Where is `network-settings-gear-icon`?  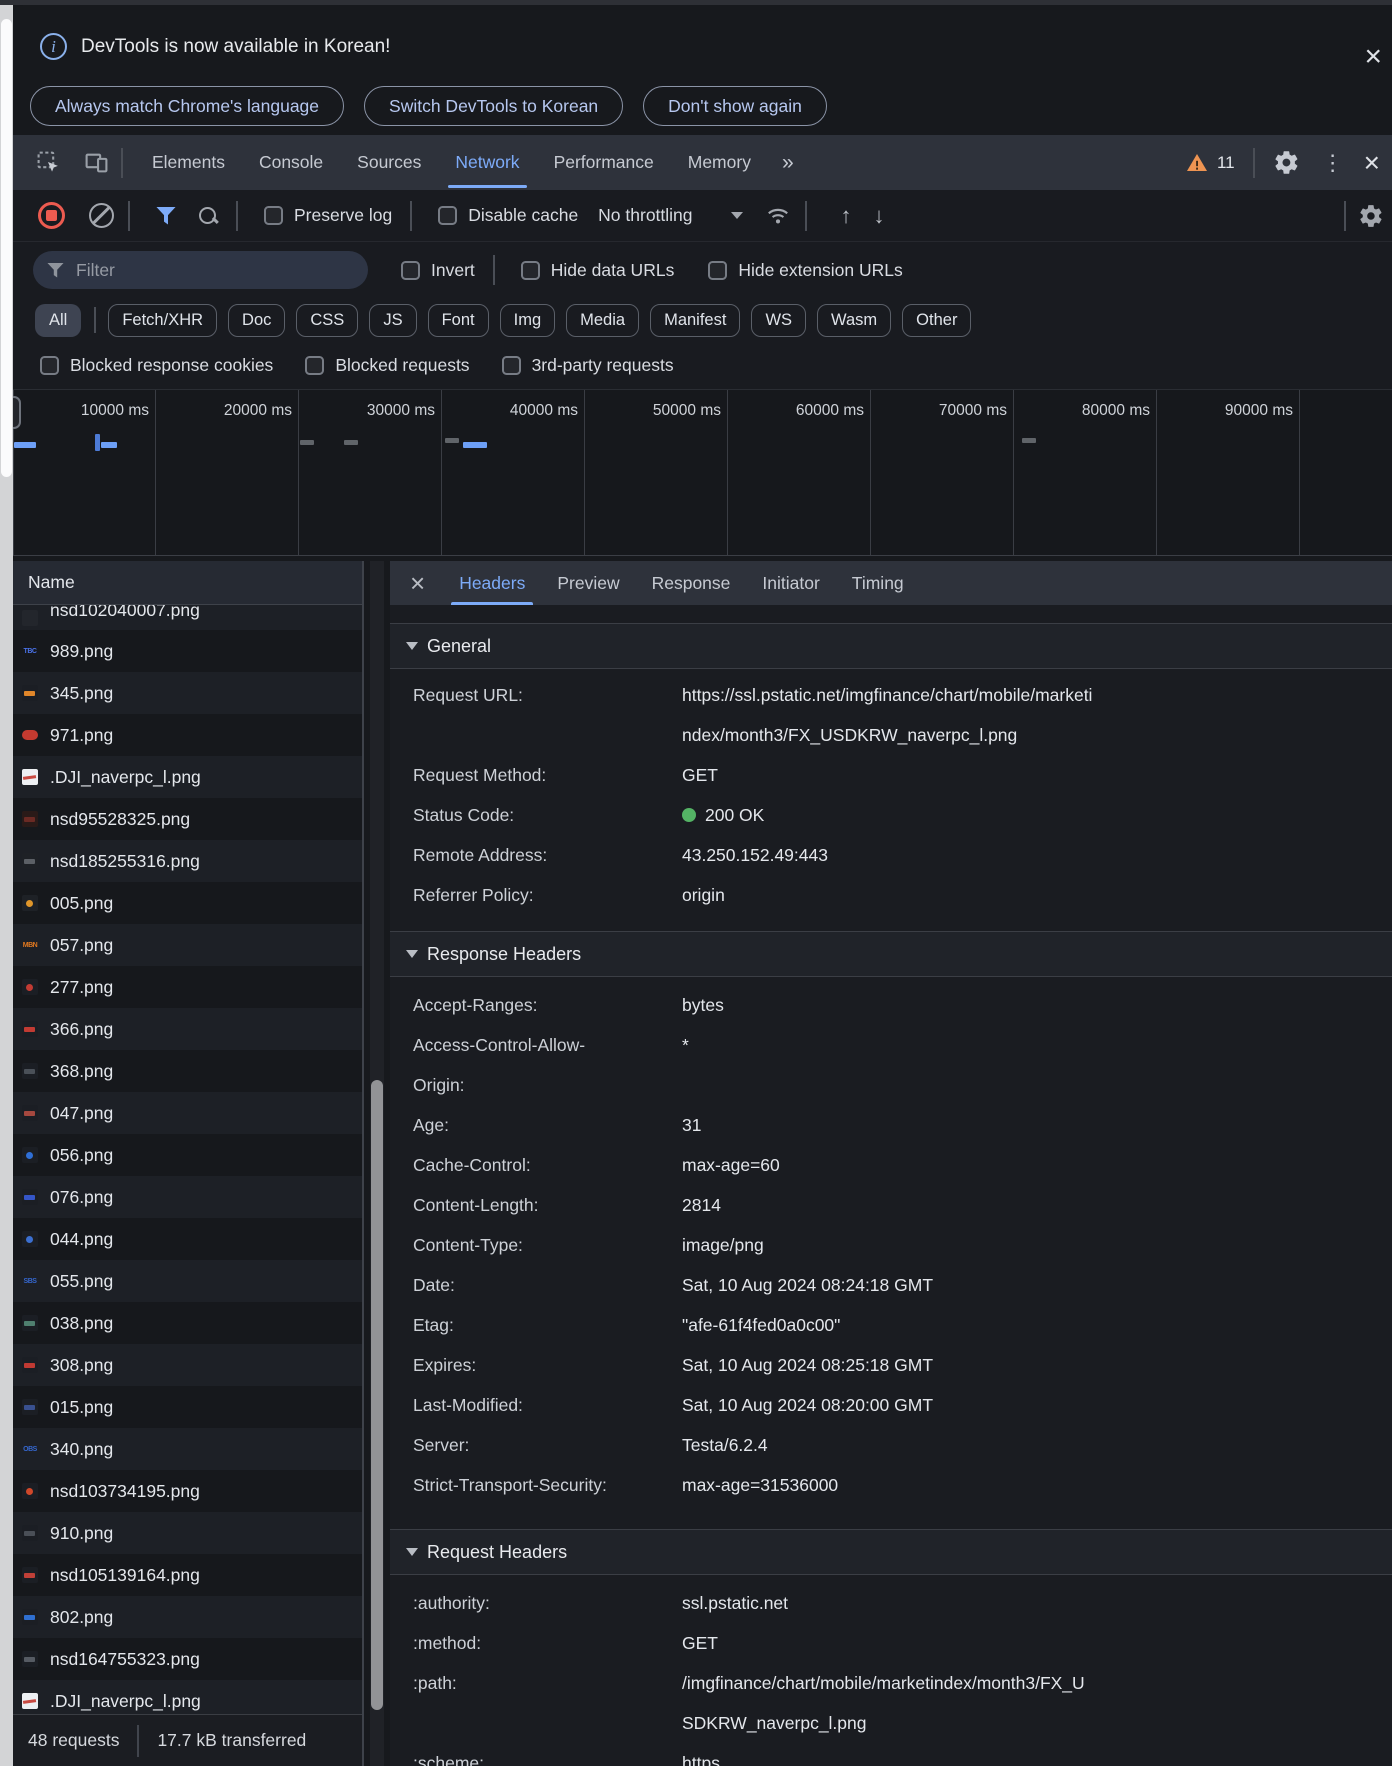 network-settings-gear-icon is located at coordinates (1371, 216).